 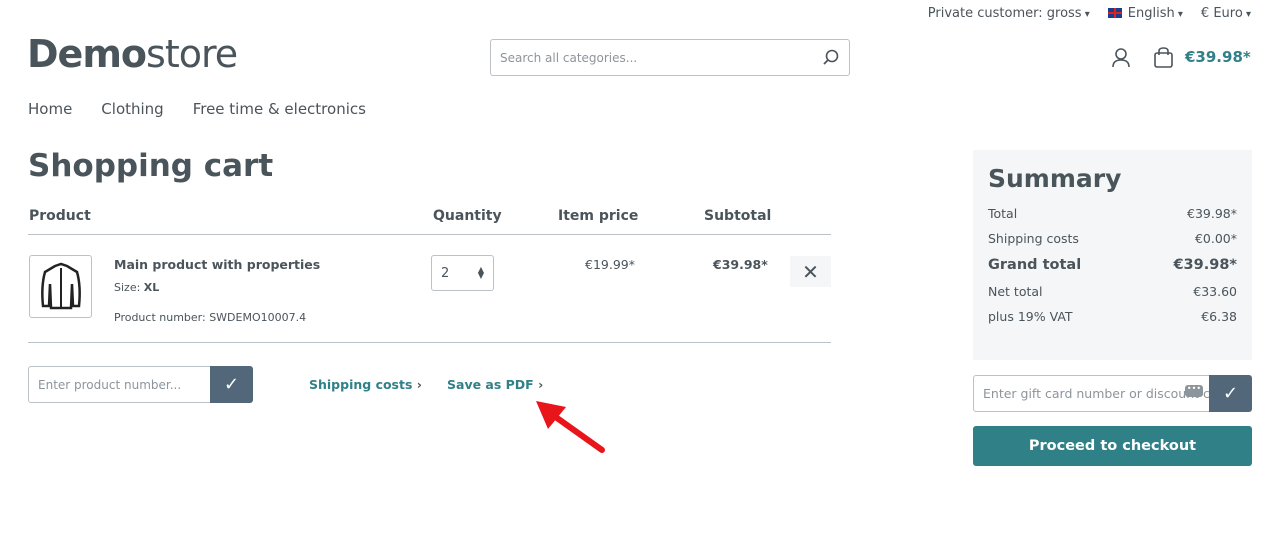 What do you see at coordinates (132, 109) in the screenshot?
I see `nav-clothing: Clothing` at bounding box center [132, 109].